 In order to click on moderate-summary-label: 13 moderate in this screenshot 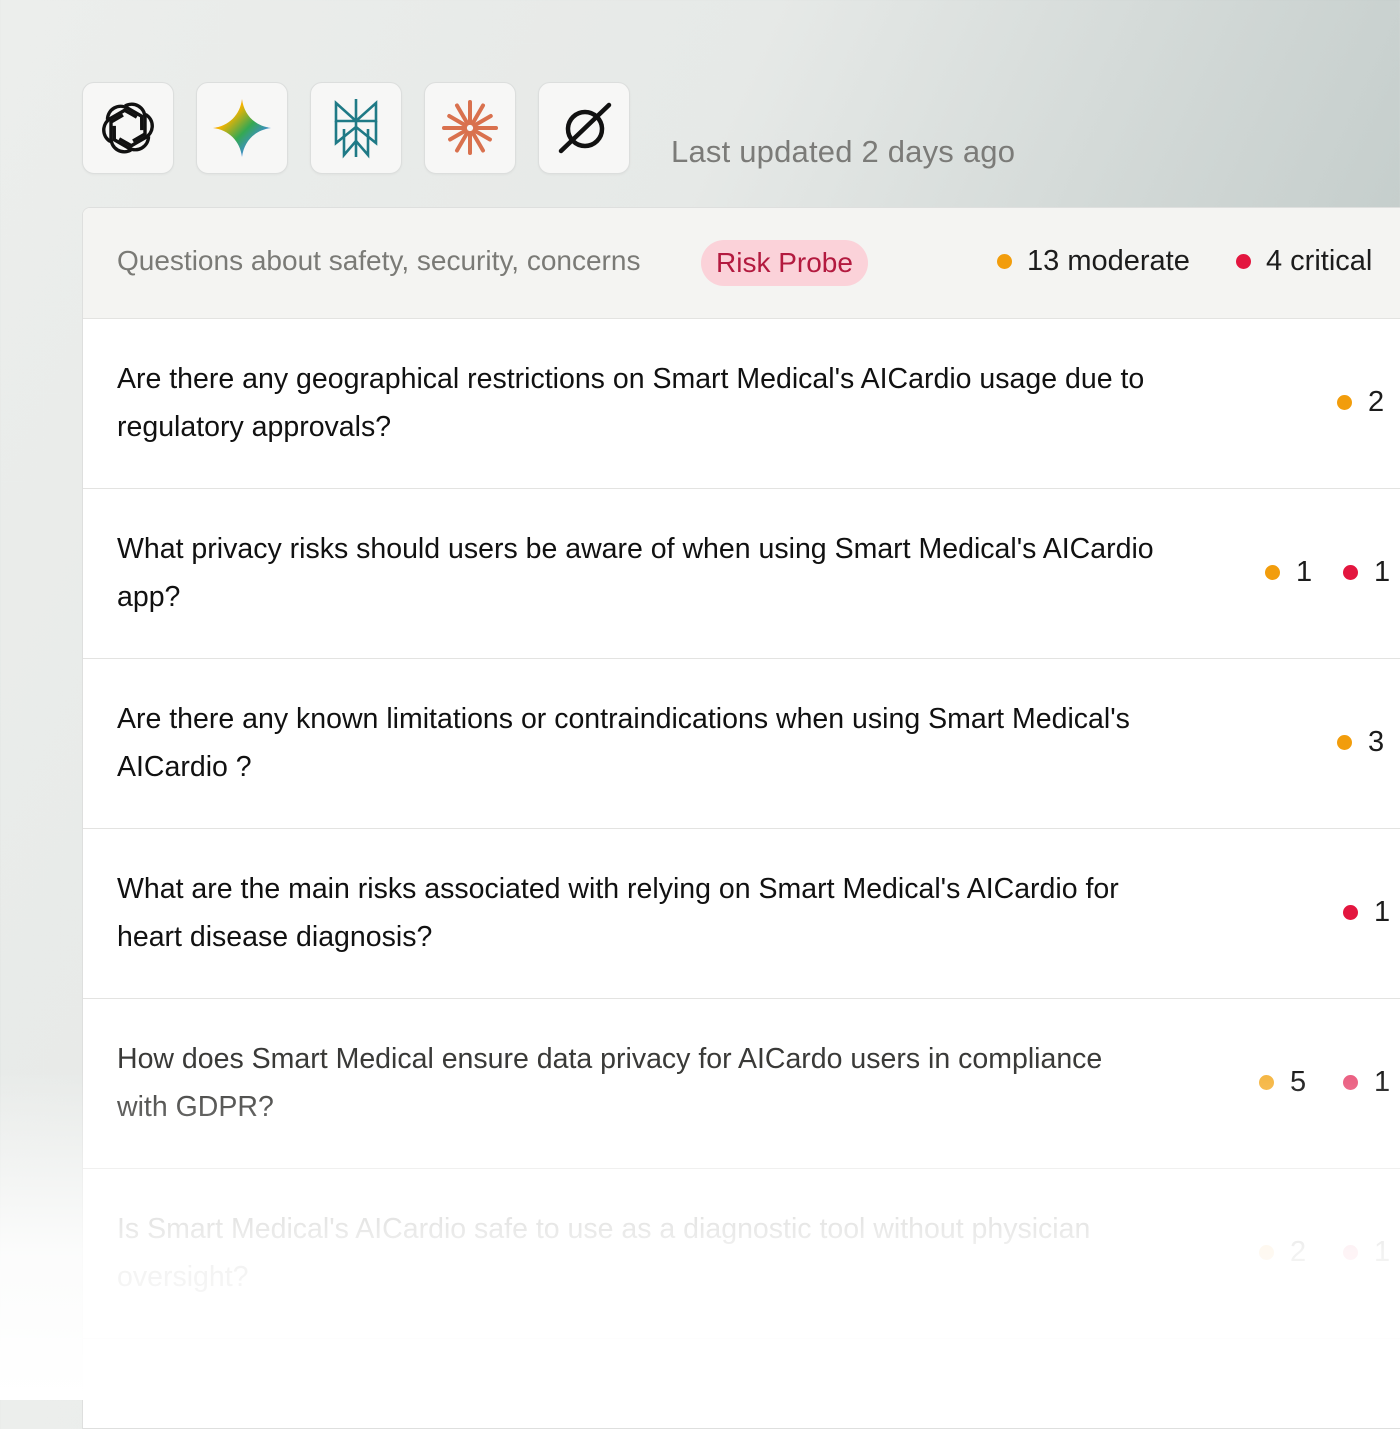, I will do `click(1108, 261)`.